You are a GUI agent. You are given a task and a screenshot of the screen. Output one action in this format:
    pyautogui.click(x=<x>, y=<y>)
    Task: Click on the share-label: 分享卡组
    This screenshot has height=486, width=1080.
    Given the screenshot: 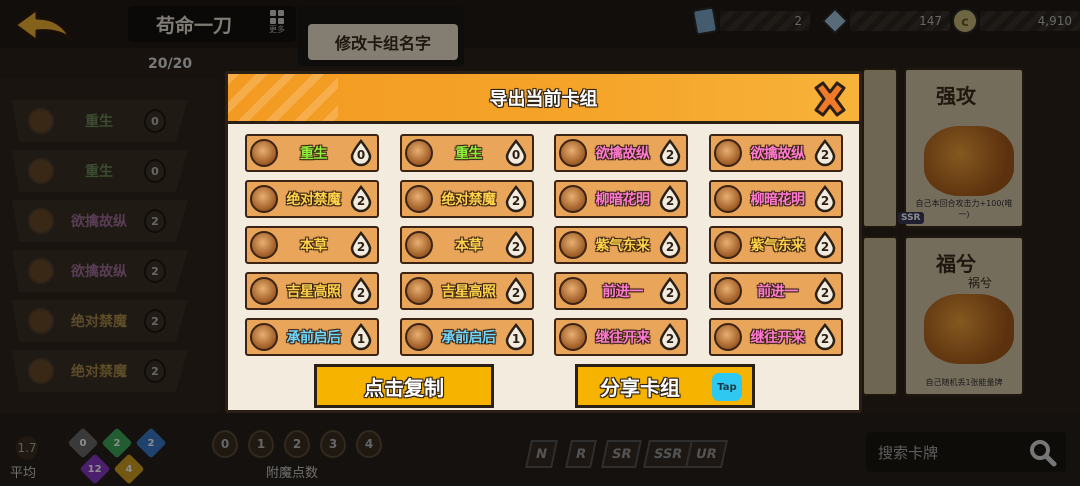 What is the action you would take?
    pyautogui.click(x=640, y=387)
    